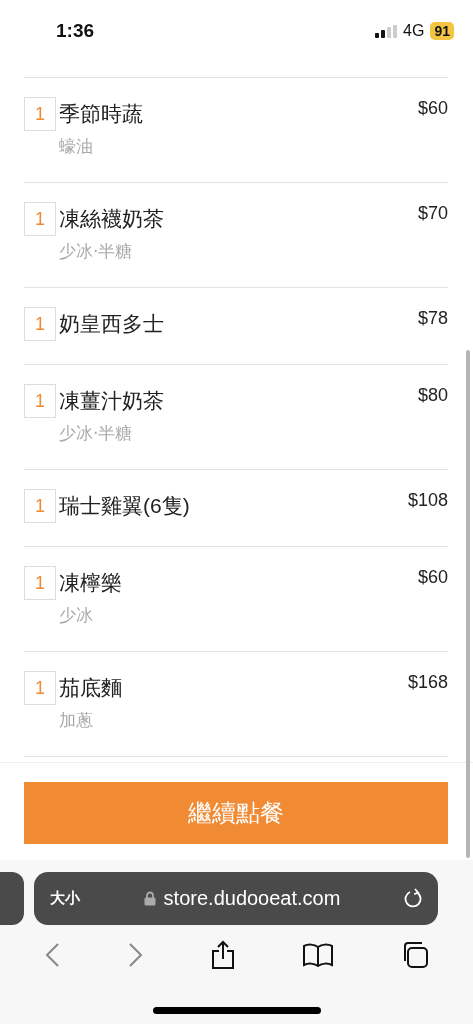 Image resolution: width=473 pixels, height=1024 pixels. Describe the element at coordinates (415, 955) in the screenshot. I see `tabs-icon` at that location.